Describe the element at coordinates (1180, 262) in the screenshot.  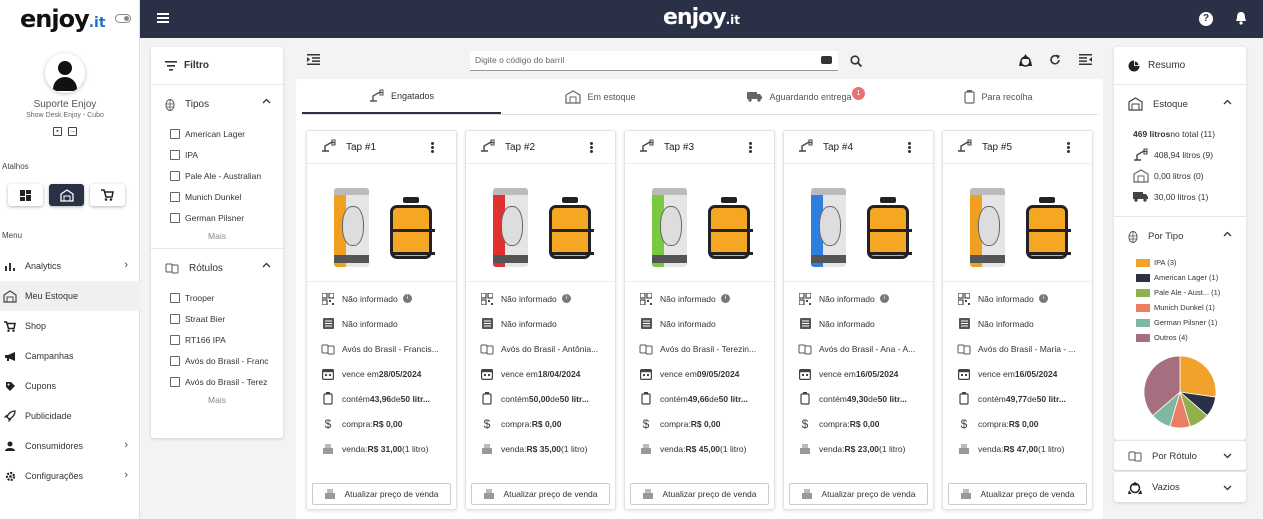
I see `legend-item: IPA (3)` at that location.